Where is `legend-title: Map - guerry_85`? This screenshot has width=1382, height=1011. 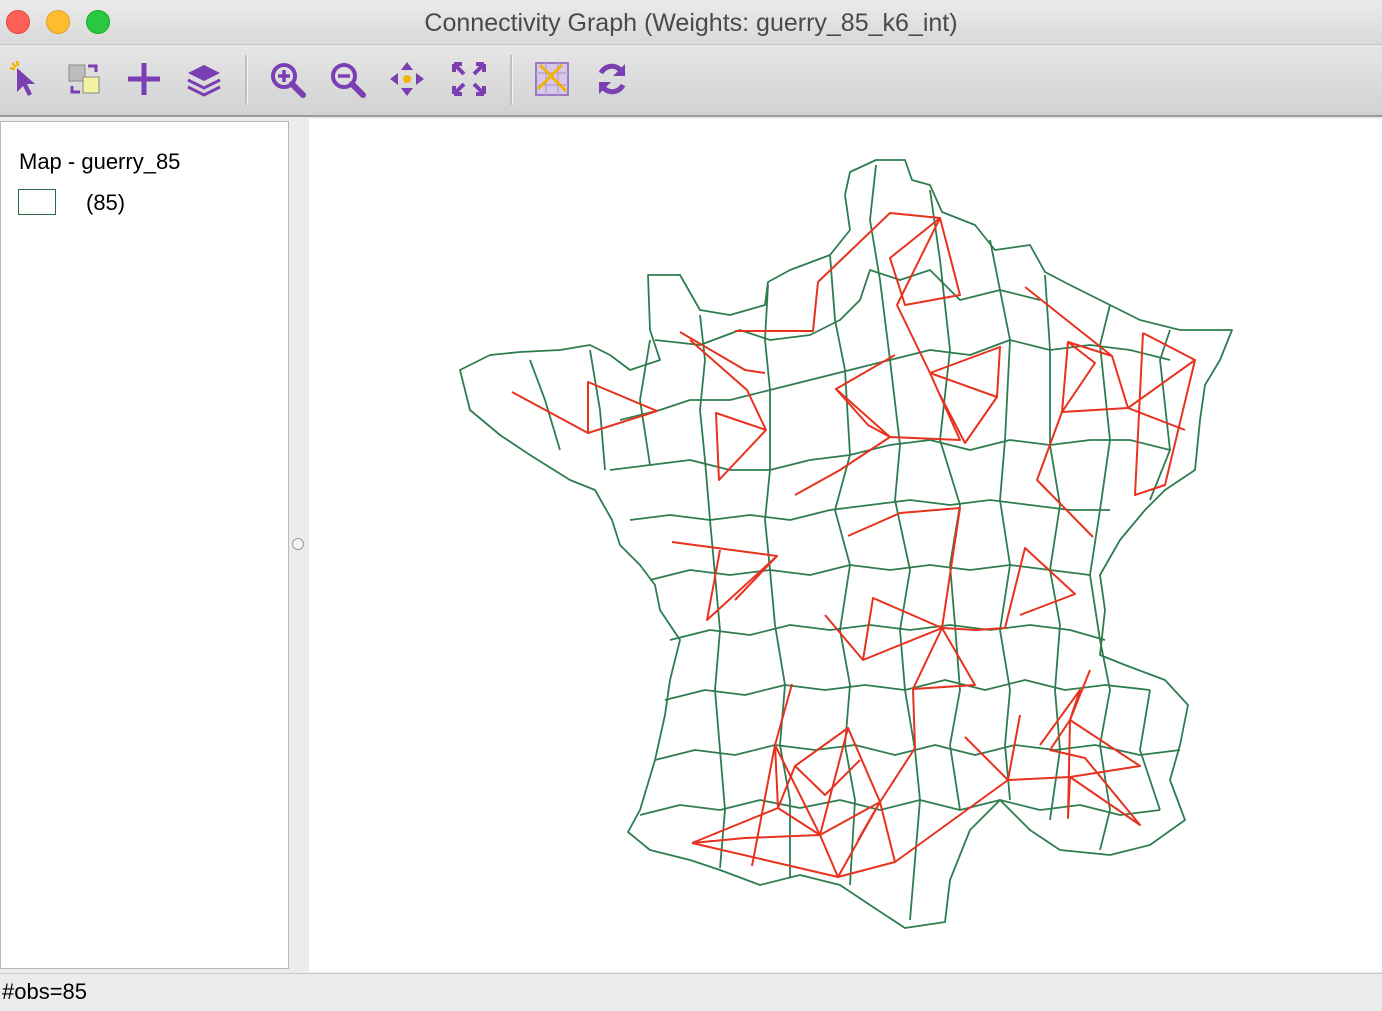
legend-title: Map - guerry_85 is located at coordinates (100, 161).